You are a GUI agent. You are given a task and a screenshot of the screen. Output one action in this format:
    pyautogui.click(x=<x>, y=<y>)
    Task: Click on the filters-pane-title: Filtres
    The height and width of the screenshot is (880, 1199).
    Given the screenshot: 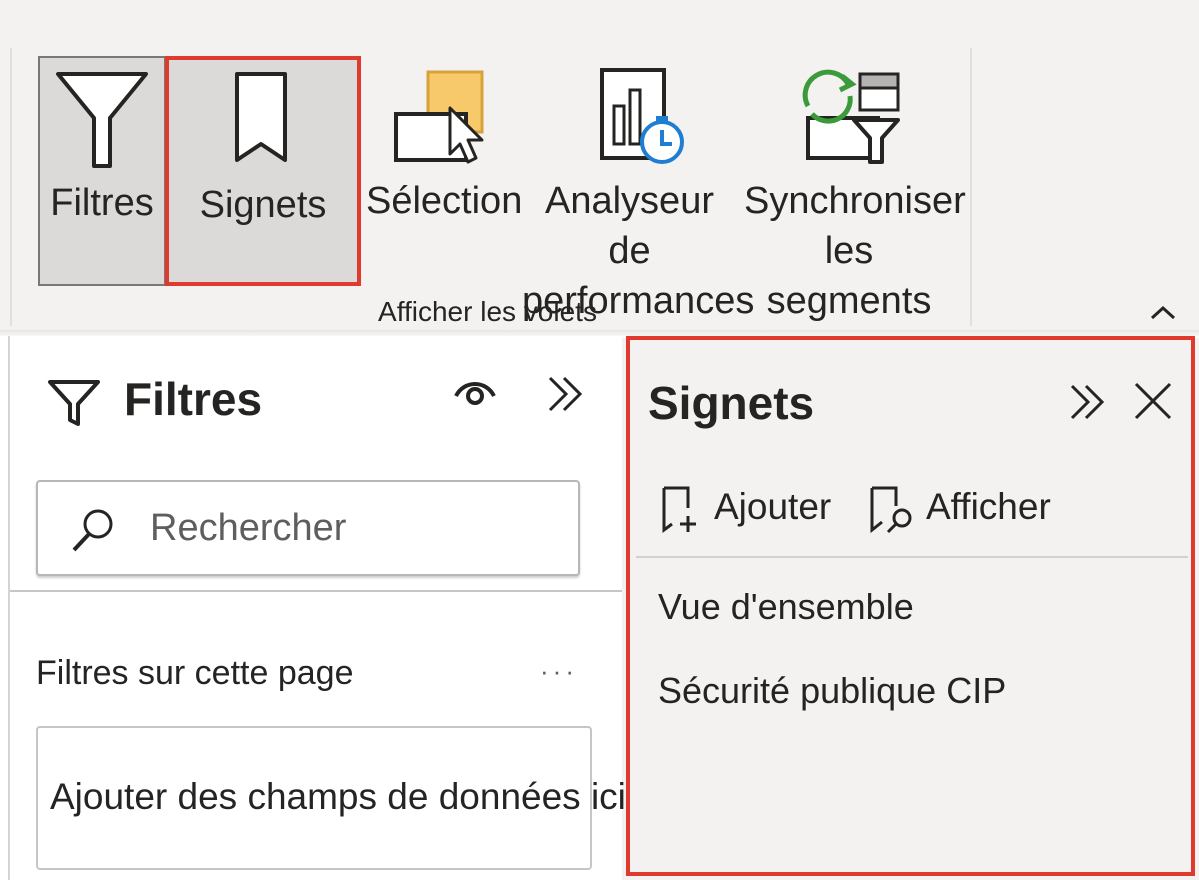 What is the action you would take?
    pyautogui.click(x=193, y=399)
    